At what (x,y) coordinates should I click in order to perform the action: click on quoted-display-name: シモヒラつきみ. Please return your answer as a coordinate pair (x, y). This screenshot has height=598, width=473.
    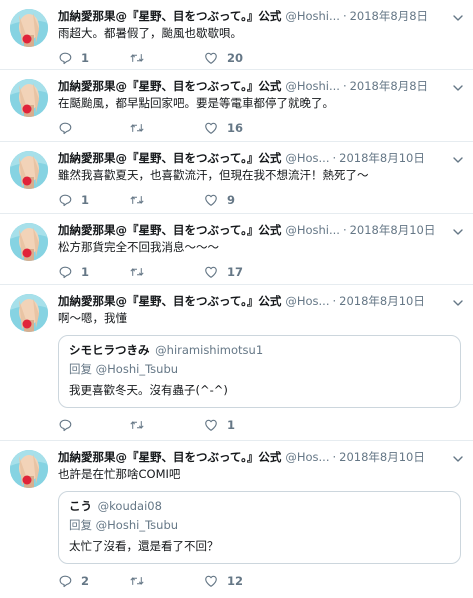
    Looking at the image, I should click on (109, 350).